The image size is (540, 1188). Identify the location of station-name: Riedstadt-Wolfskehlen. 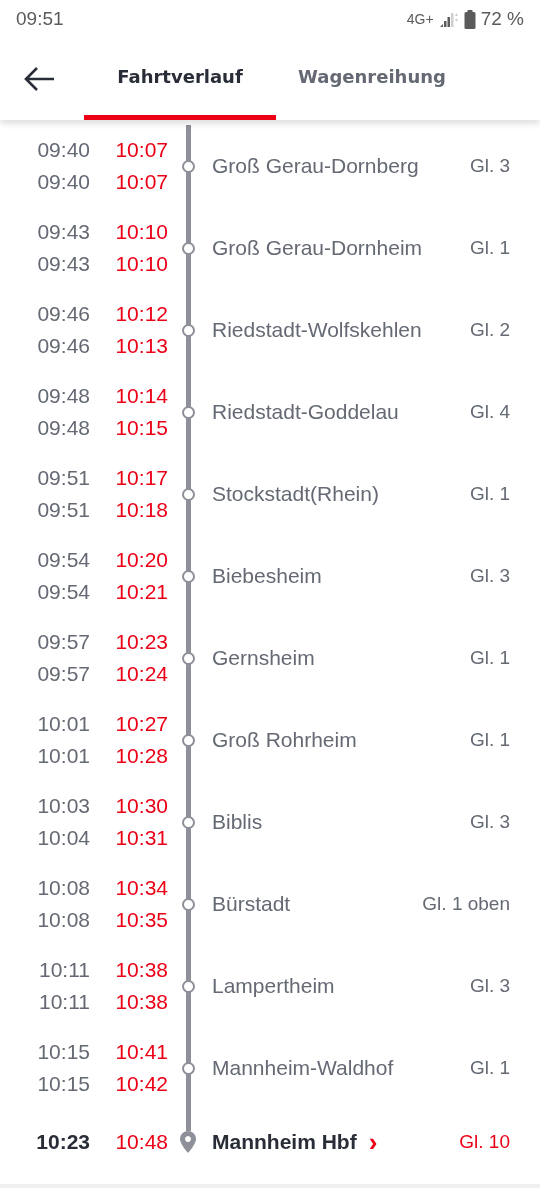
(317, 330).